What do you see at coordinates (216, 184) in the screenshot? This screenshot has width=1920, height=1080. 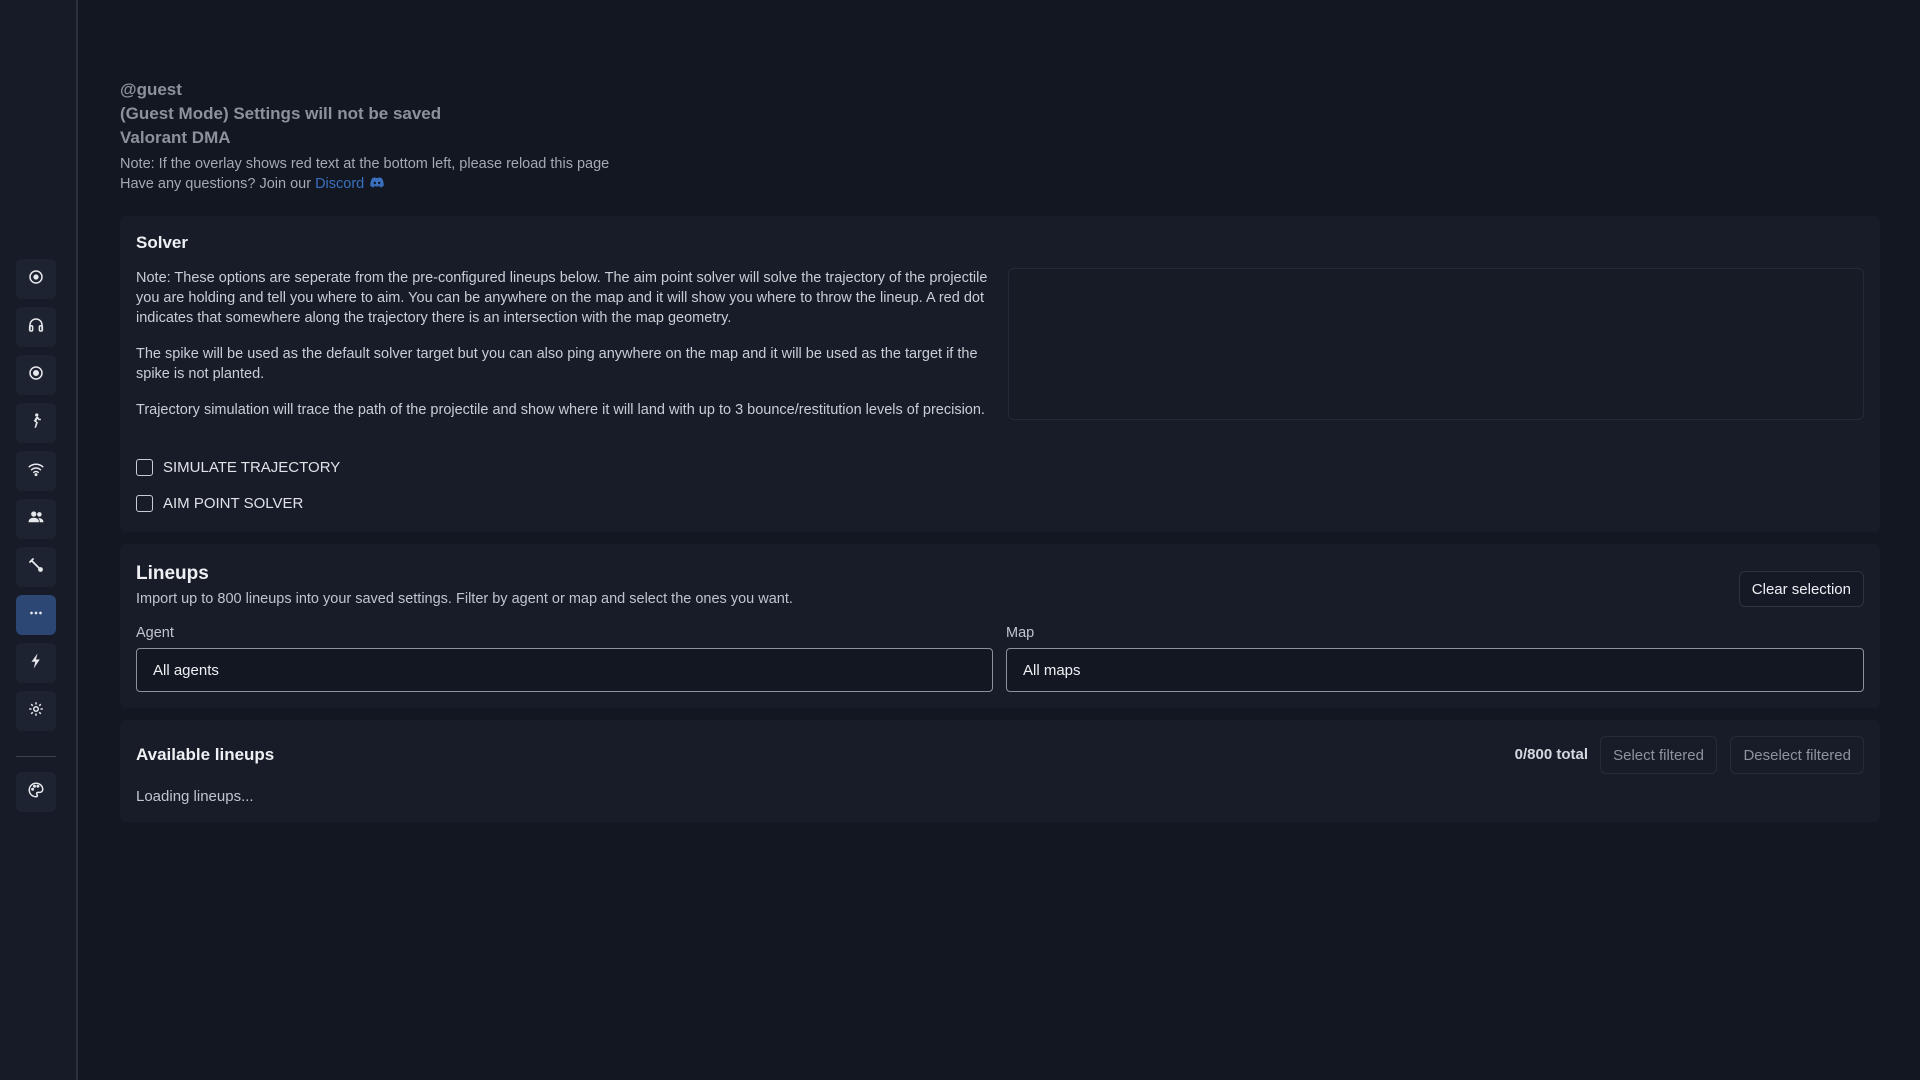 I see `questions-text: Have any questions? Join our` at bounding box center [216, 184].